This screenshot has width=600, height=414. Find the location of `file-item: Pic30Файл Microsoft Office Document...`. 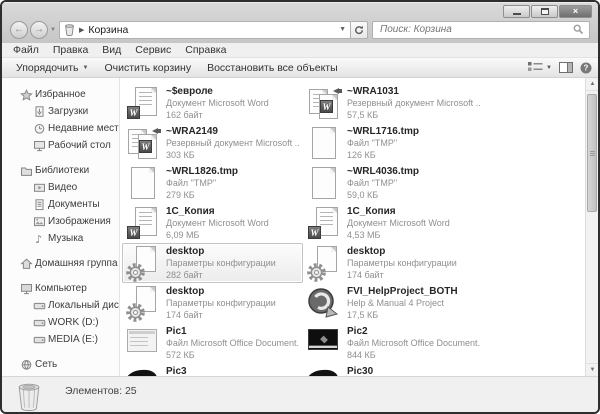

file-item: Pic30Файл Microsoft Office Document... is located at coordinates (393, 369).